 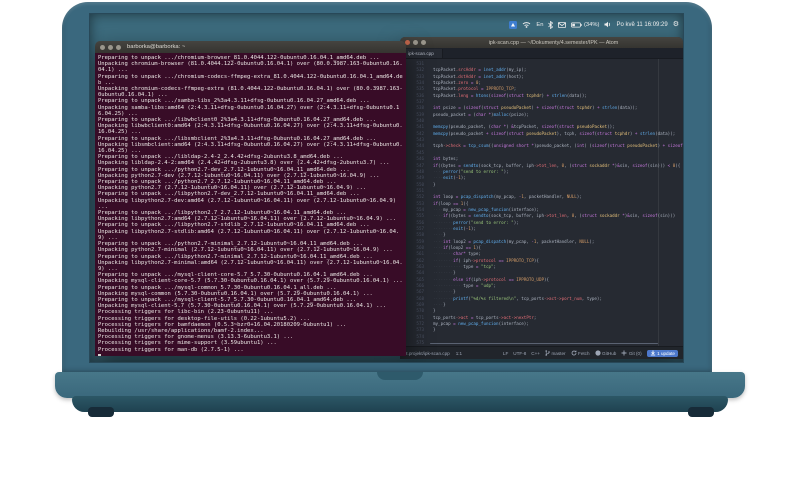 I want to click on mail-icon, so click(x=562, y=24).